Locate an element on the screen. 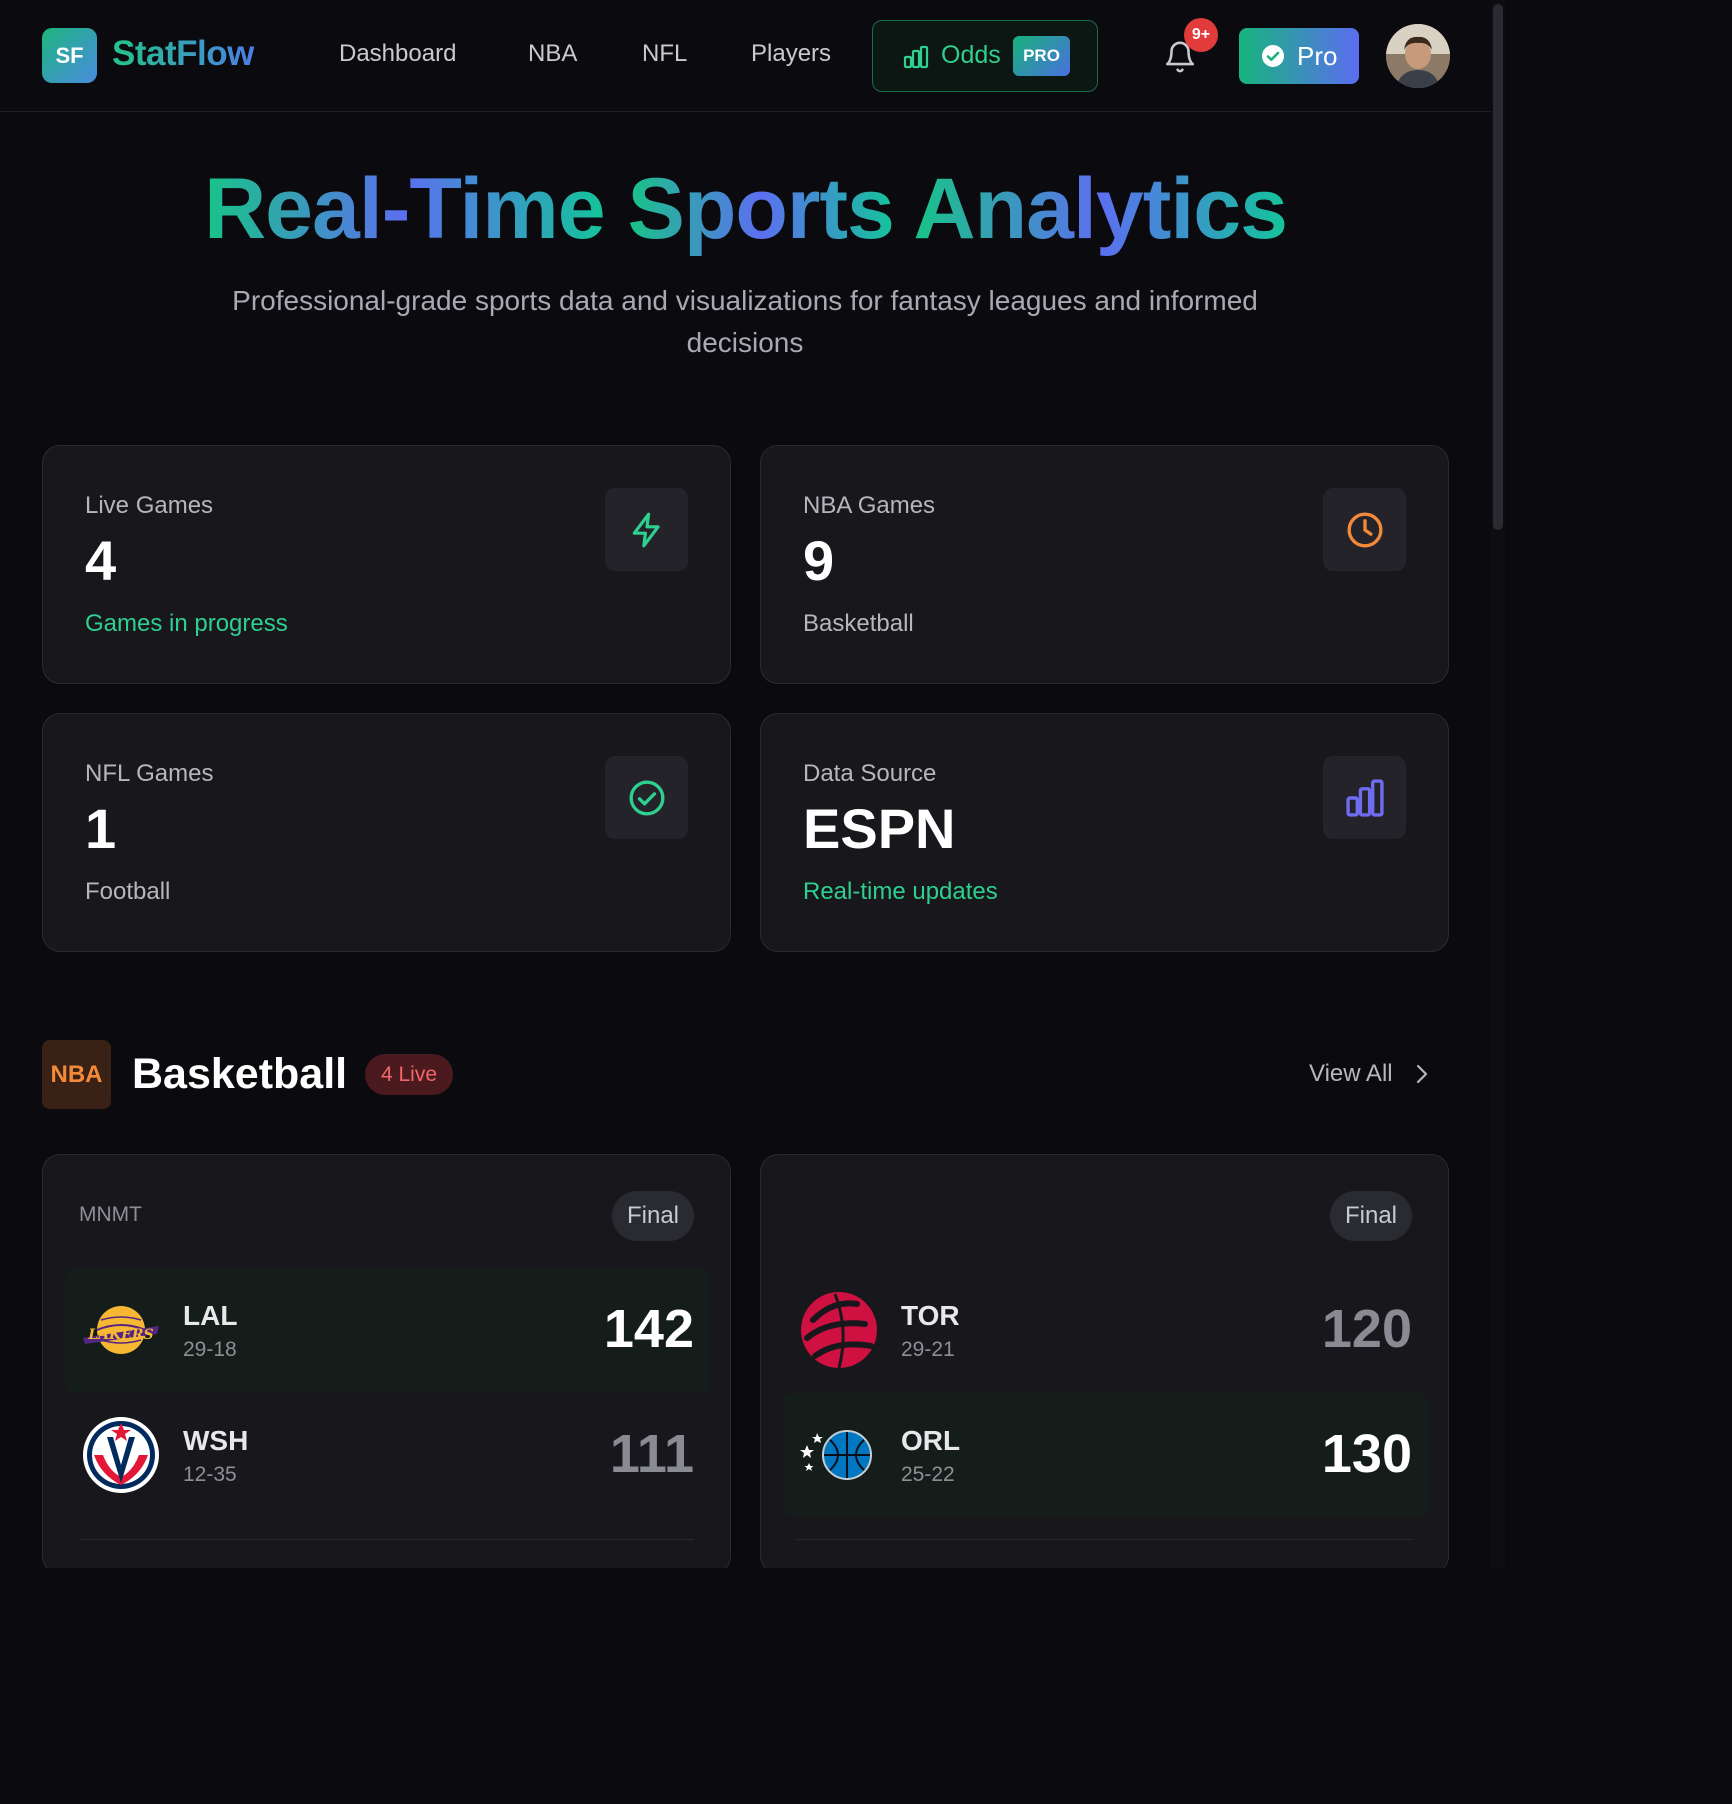  hero-title-word-3: Analytics is located at coordinates (1100, 209).